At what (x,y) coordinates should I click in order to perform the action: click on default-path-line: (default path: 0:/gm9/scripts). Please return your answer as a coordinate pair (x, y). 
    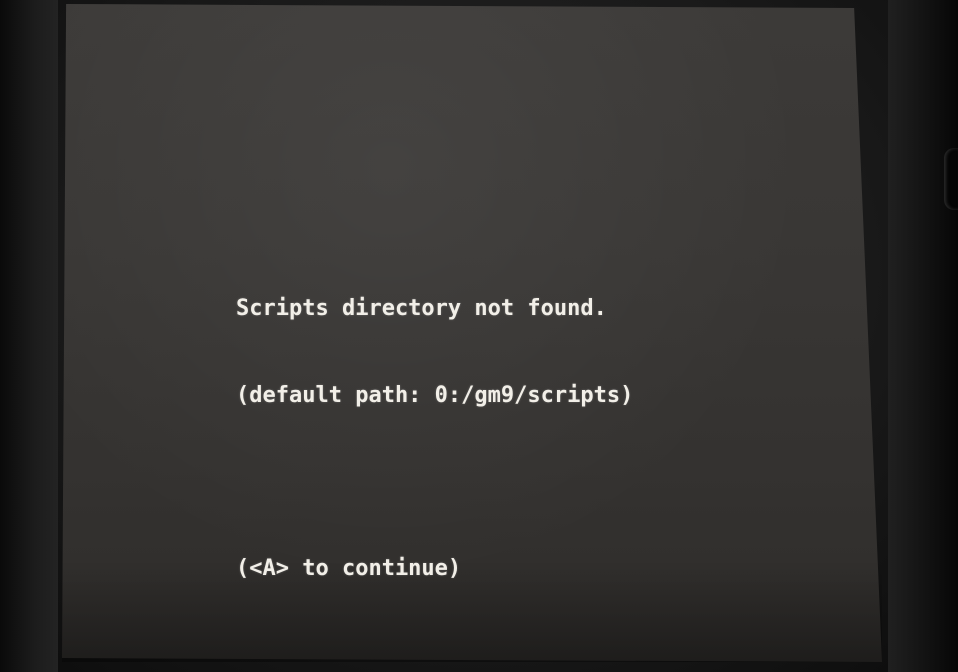
    Looking at the image, I should click on (435, 395).